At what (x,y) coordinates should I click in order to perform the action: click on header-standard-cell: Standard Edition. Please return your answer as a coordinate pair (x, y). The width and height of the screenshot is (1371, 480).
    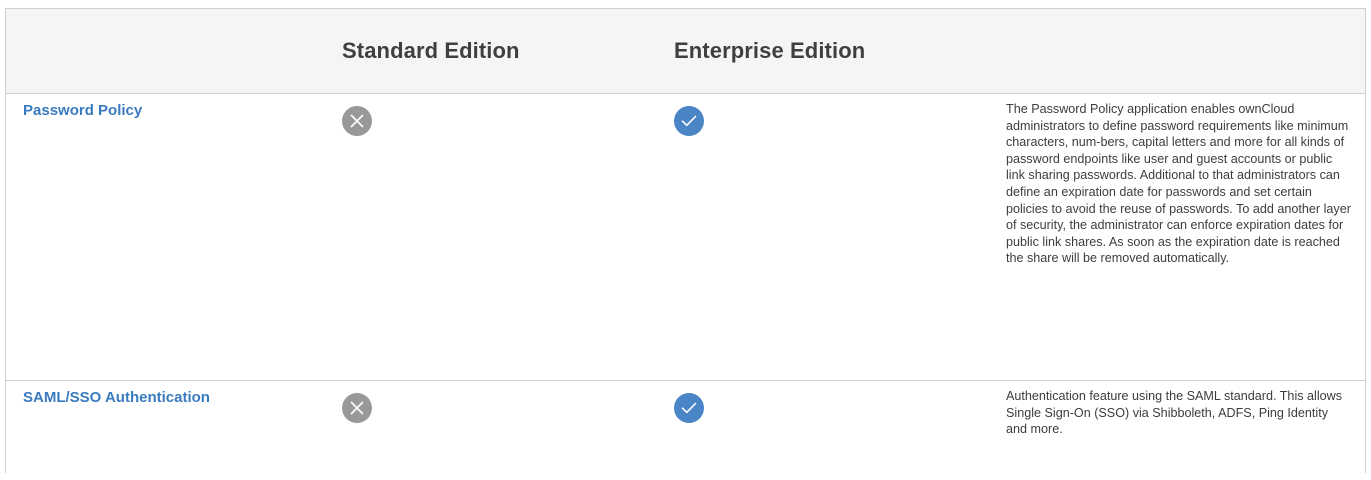
    Looking at the image, I should click on (508, 51).